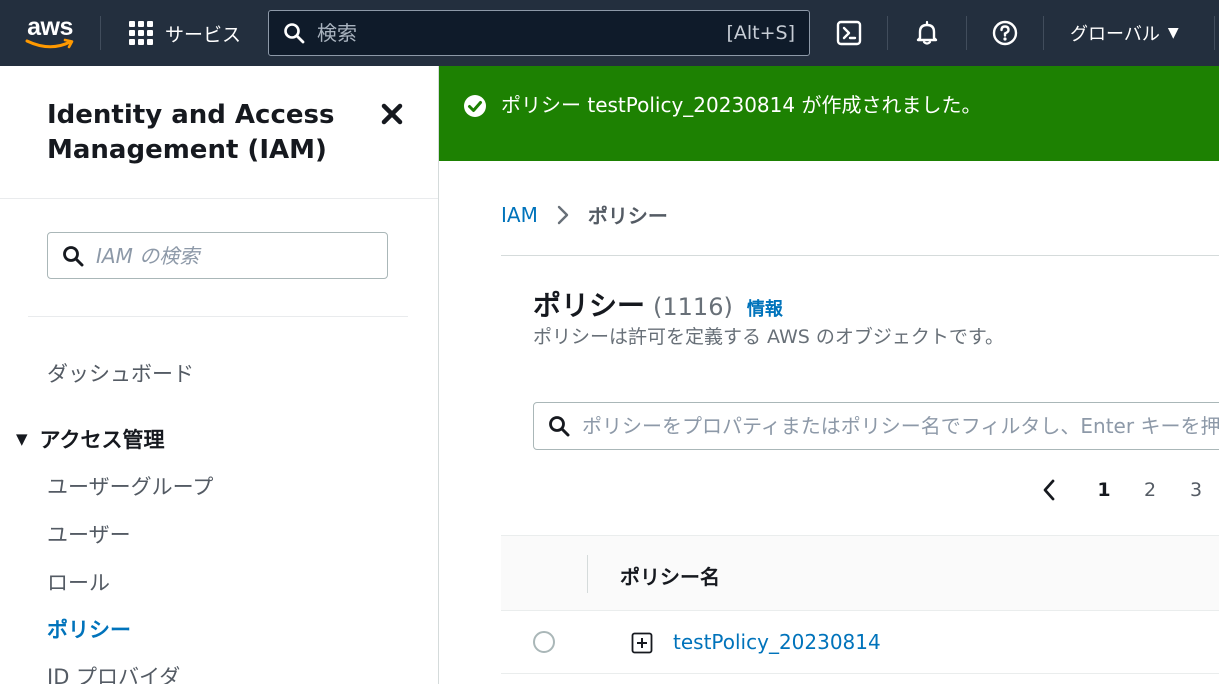 The width and height of the screenshot is (1219, 684). What do you see at coordinates (768, 337) in the screenshot?
I see `policies-description: ポリシーは許可を定義する AWS のオブジェクトです。` at bounding box center [768, 337].